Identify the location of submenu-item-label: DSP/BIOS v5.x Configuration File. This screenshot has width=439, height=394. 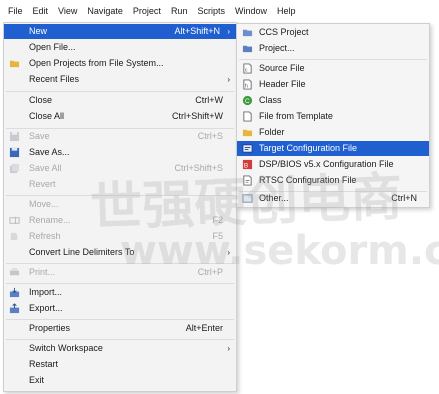
(326, 164).